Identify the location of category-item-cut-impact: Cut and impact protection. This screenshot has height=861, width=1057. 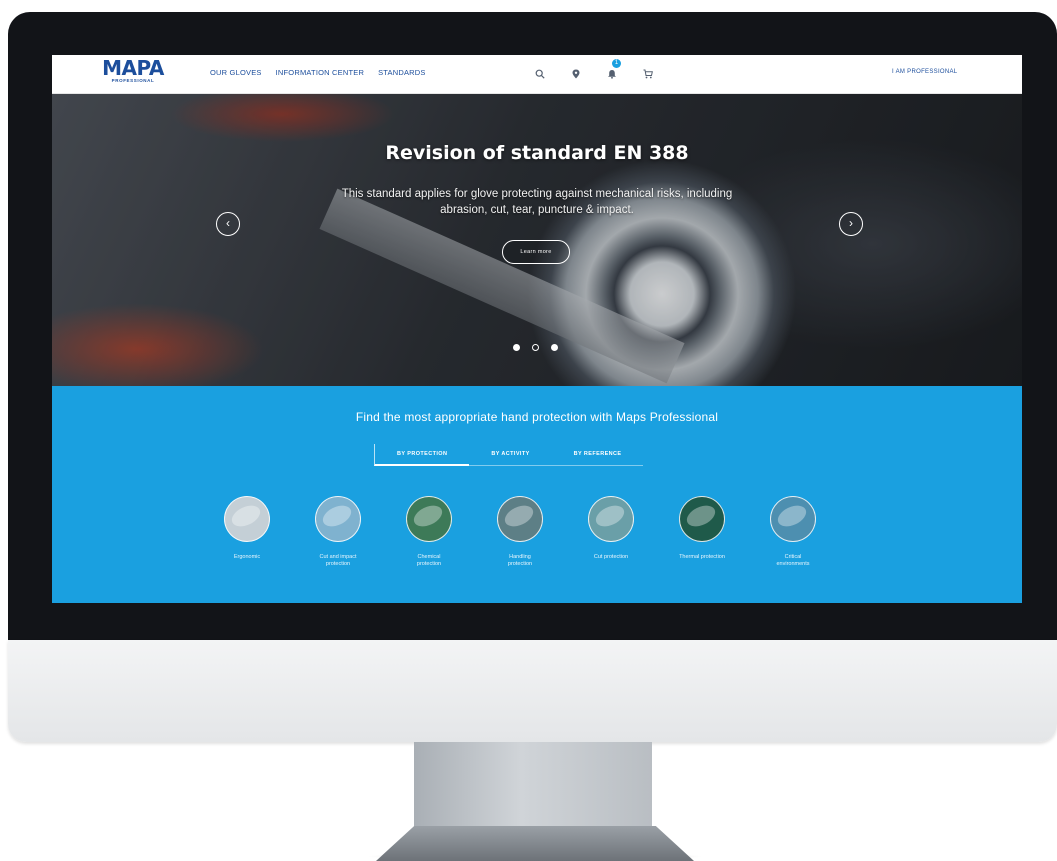
(338, 532).